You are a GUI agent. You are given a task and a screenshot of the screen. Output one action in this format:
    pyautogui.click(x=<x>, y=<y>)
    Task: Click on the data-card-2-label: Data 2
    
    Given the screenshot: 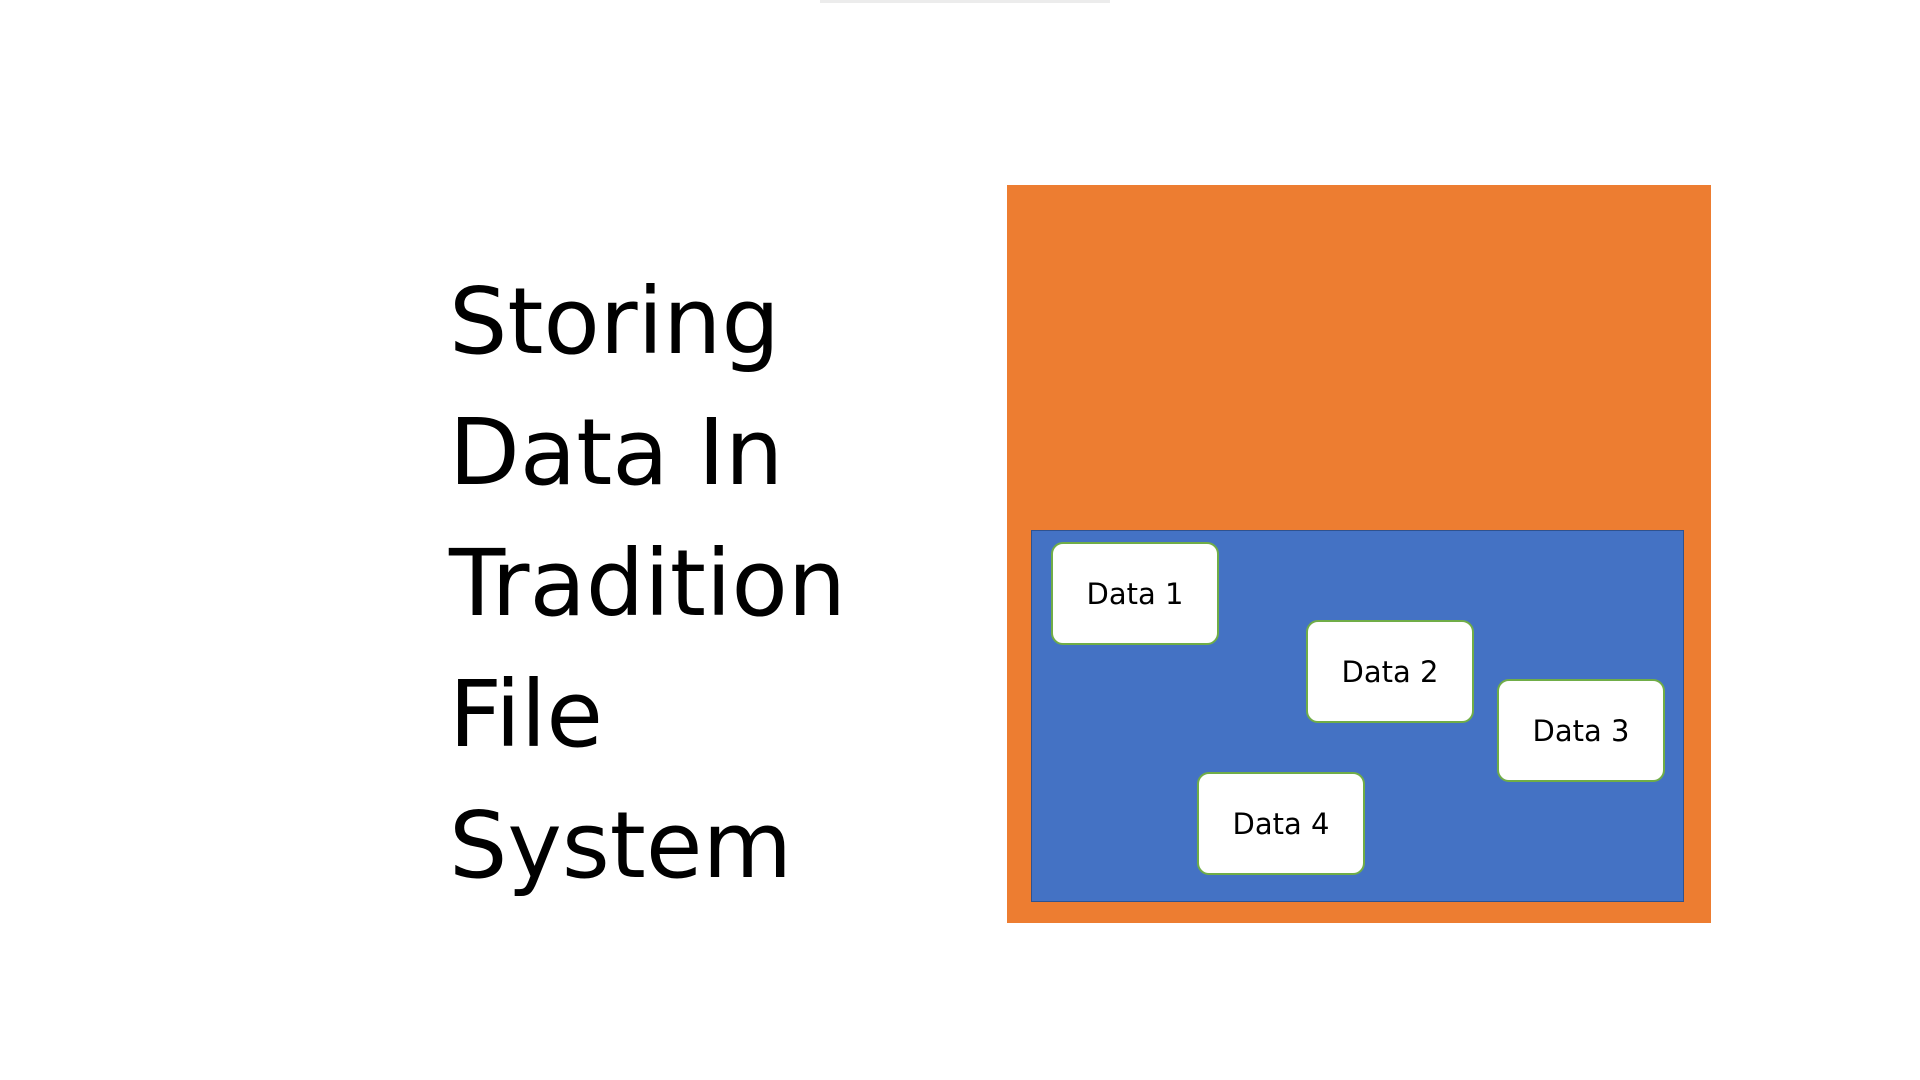 What is the action you would take?
    pyautogui.click(x=1390, y=671)
    